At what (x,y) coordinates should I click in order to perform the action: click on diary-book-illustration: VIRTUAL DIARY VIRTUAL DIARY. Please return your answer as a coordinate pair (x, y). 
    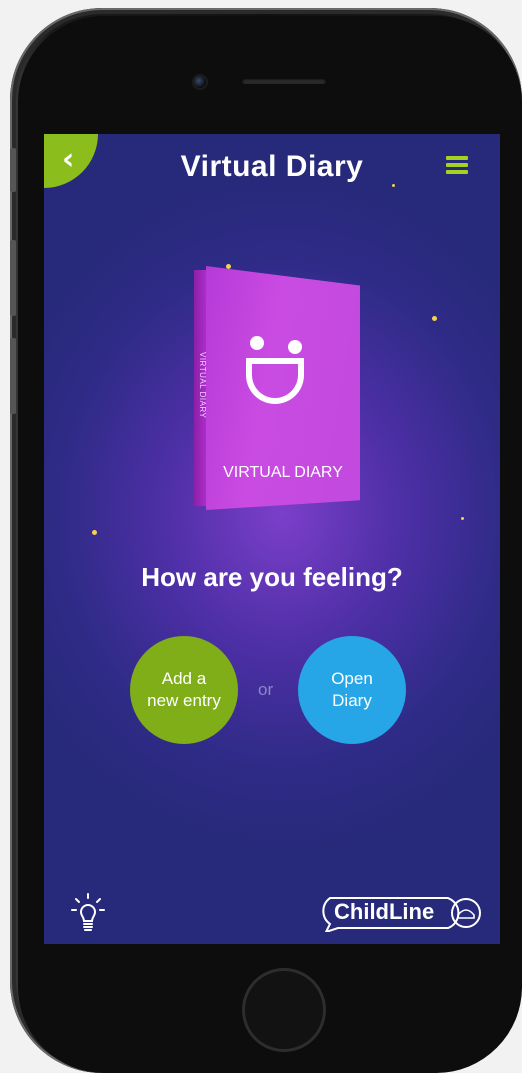
    Looking at the image, I should click on (277, 389).